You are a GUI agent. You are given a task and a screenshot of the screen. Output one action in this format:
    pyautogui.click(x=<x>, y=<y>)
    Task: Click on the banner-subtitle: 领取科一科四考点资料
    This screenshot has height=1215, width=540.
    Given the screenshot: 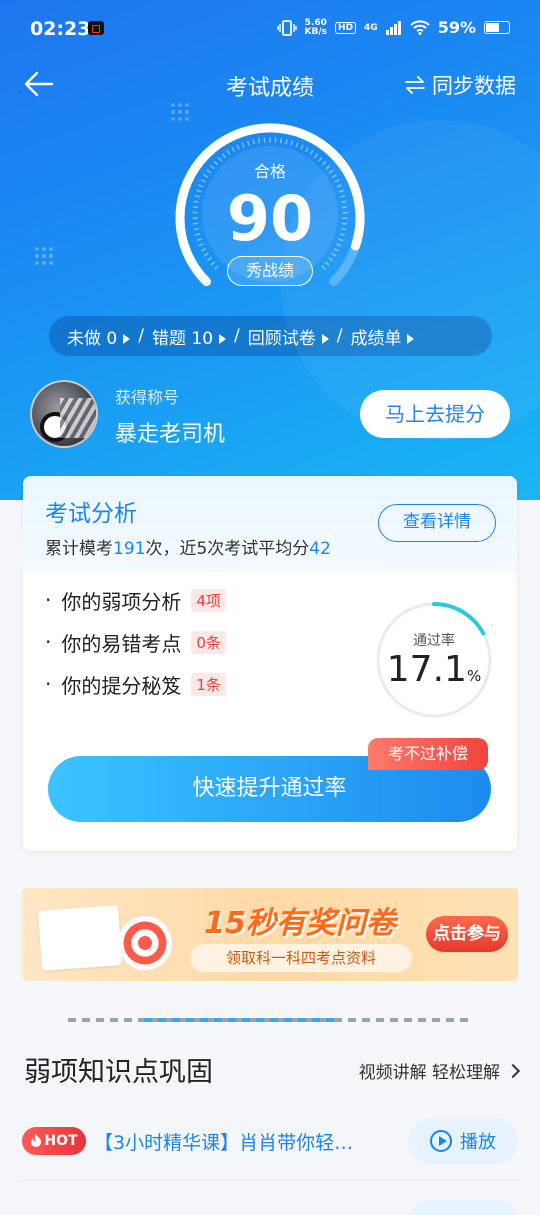 What is the action you would take?
    pyautogui.click(x=301, y=958)
    